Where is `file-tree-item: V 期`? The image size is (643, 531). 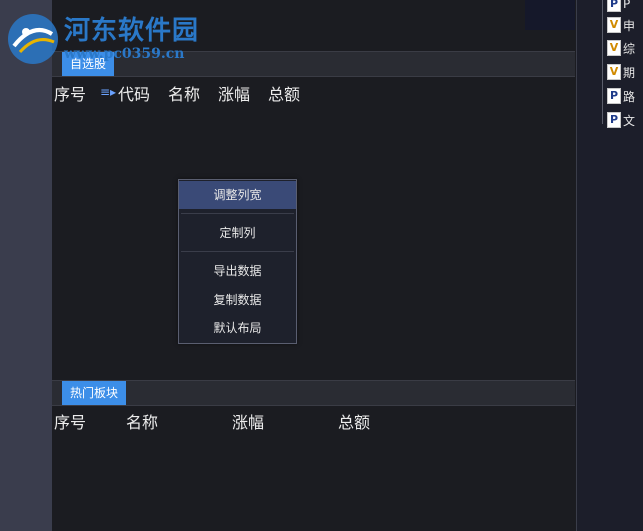 file-tree-item: V 期 is located at coordinates (625, 72).